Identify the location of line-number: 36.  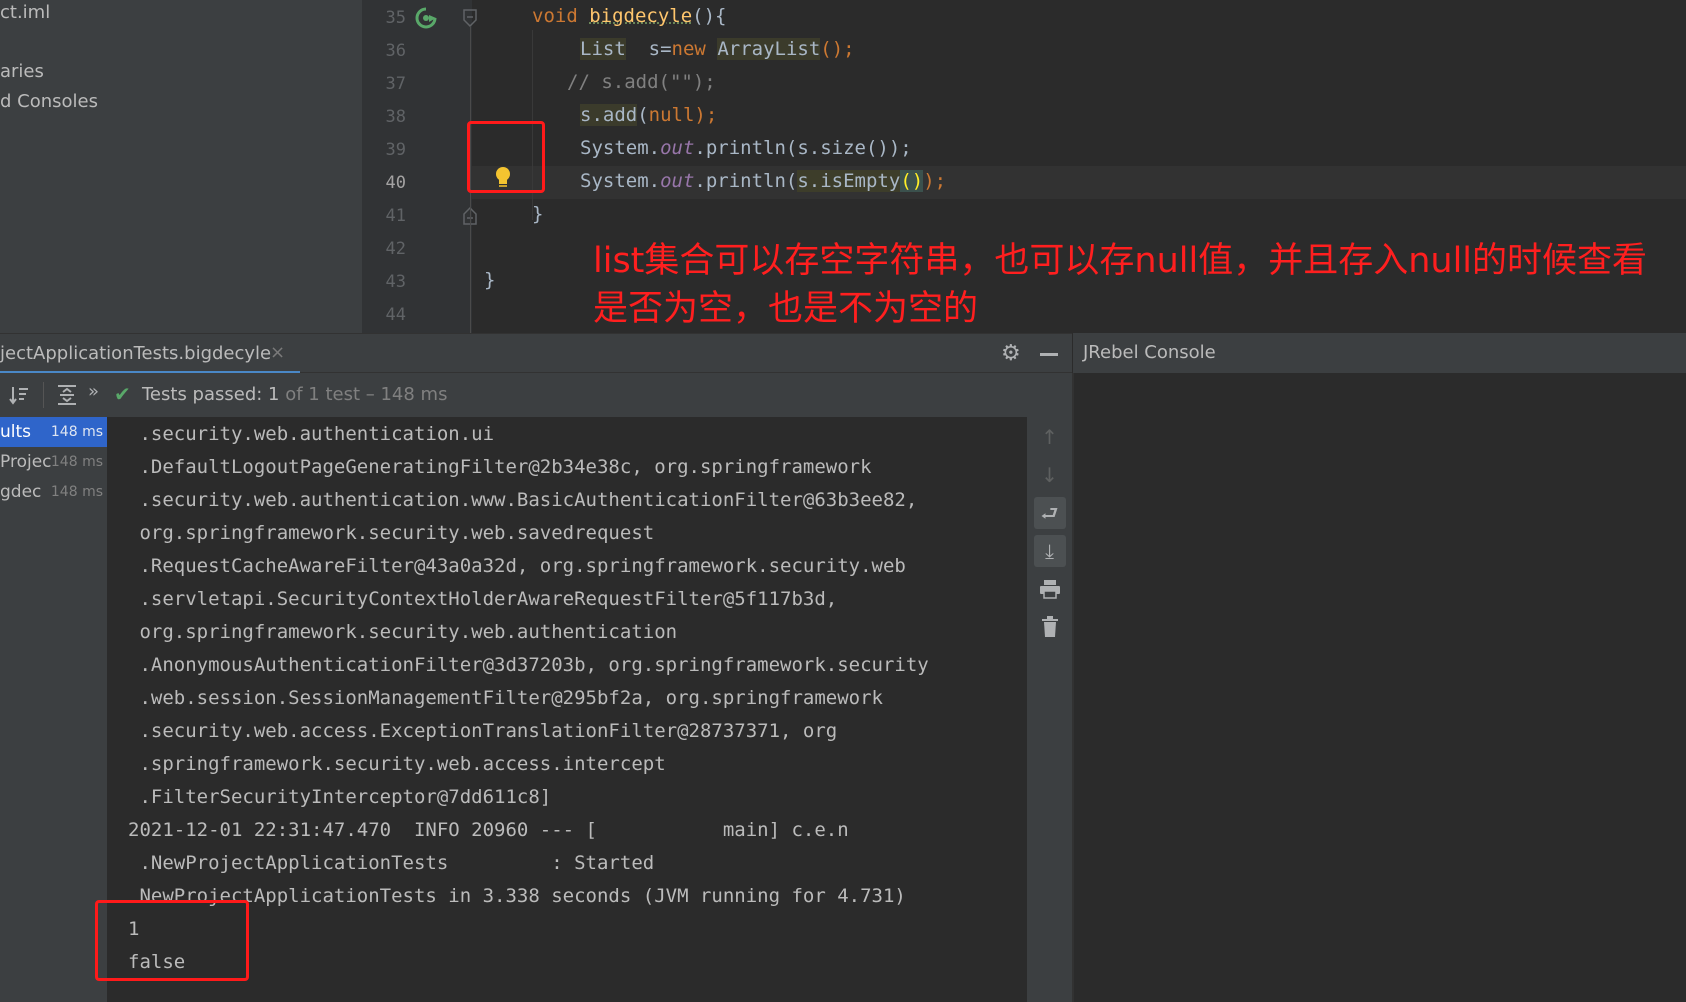
(395, 51).